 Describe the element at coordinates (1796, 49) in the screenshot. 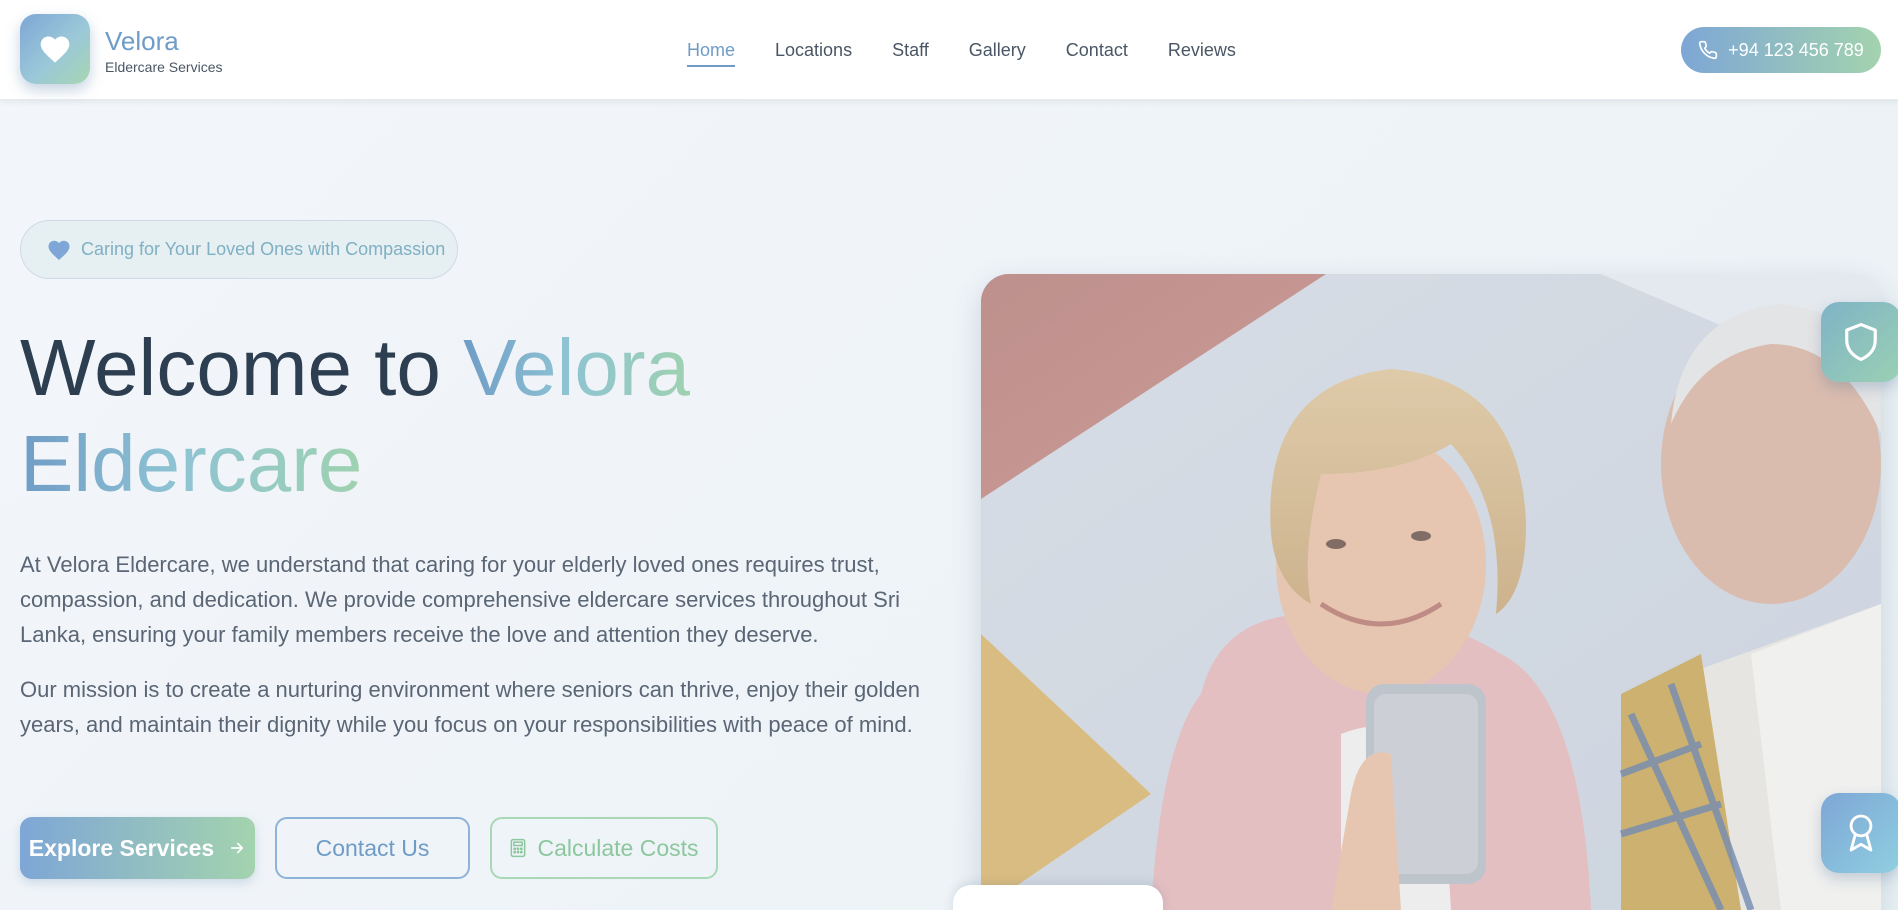

I see `phone-number: +94 123 456 789` at that location.